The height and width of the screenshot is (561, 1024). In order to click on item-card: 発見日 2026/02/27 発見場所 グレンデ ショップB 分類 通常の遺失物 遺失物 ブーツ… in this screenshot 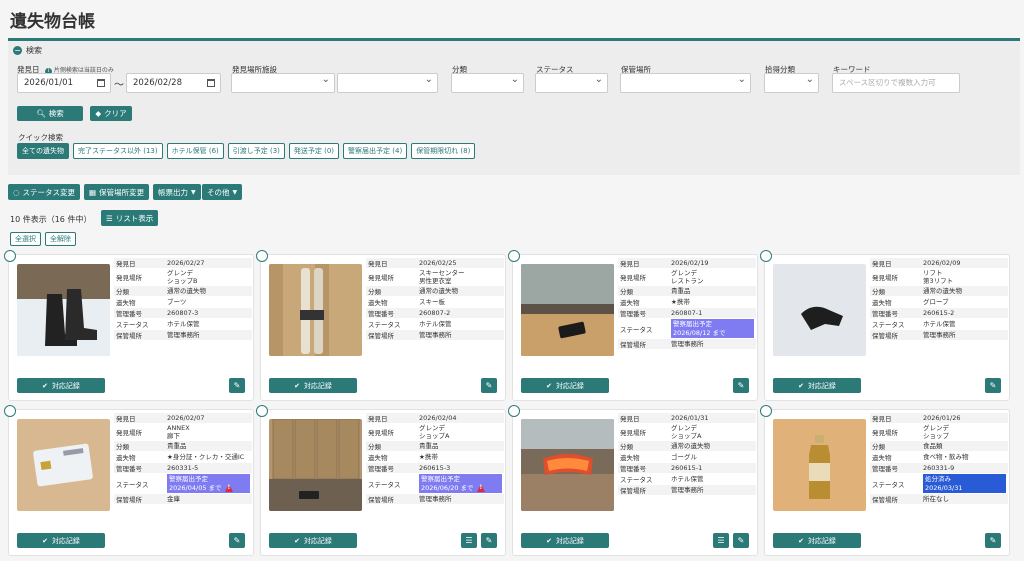, I will do `click(129, 325)`.